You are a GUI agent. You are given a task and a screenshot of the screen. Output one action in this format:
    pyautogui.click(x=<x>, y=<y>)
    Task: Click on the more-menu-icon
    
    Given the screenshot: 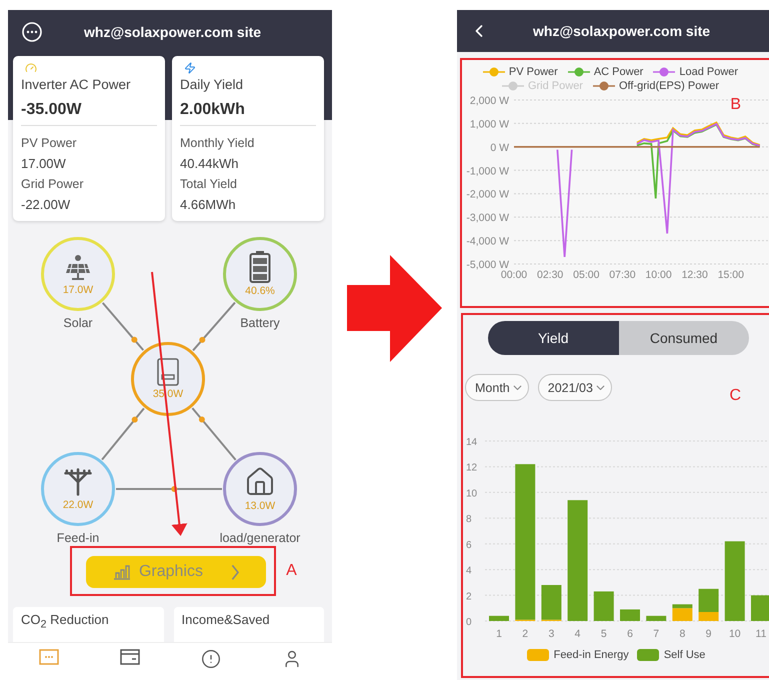 What is the action you would take?
    pyautogui.click(x=32, y=32)
    